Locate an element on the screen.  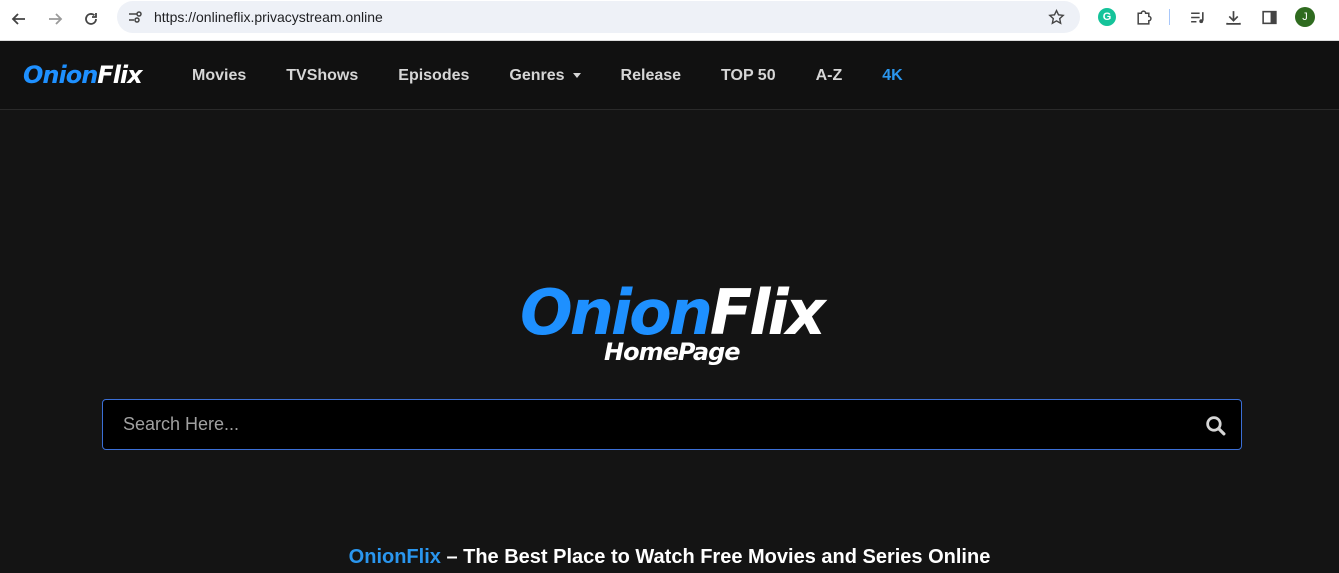
puzzle-icon is located at coordinates (1144, 17).